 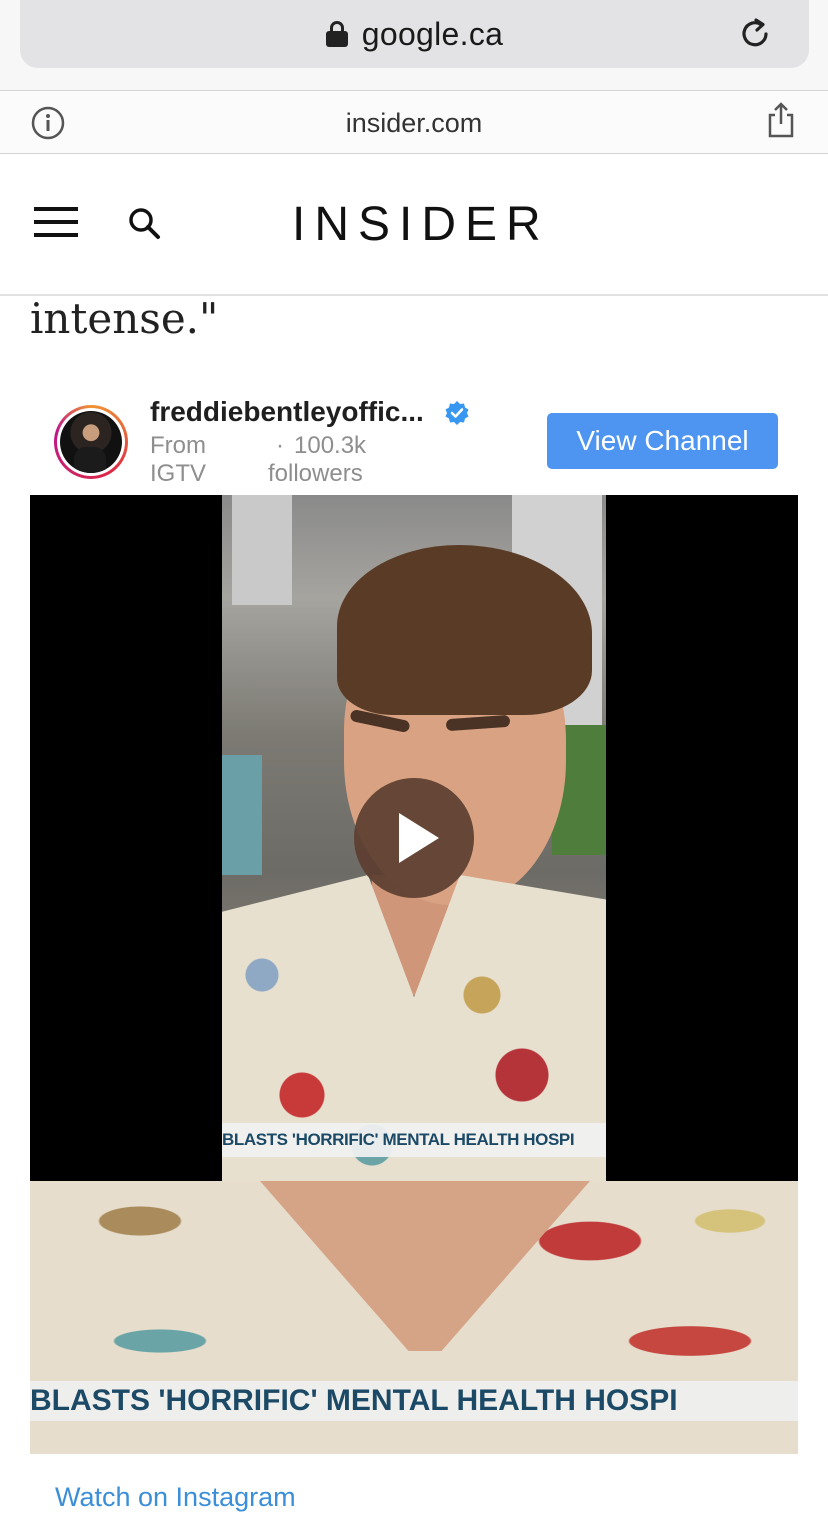 I want to click on article-text: intense.", so click(x=124, y=318).